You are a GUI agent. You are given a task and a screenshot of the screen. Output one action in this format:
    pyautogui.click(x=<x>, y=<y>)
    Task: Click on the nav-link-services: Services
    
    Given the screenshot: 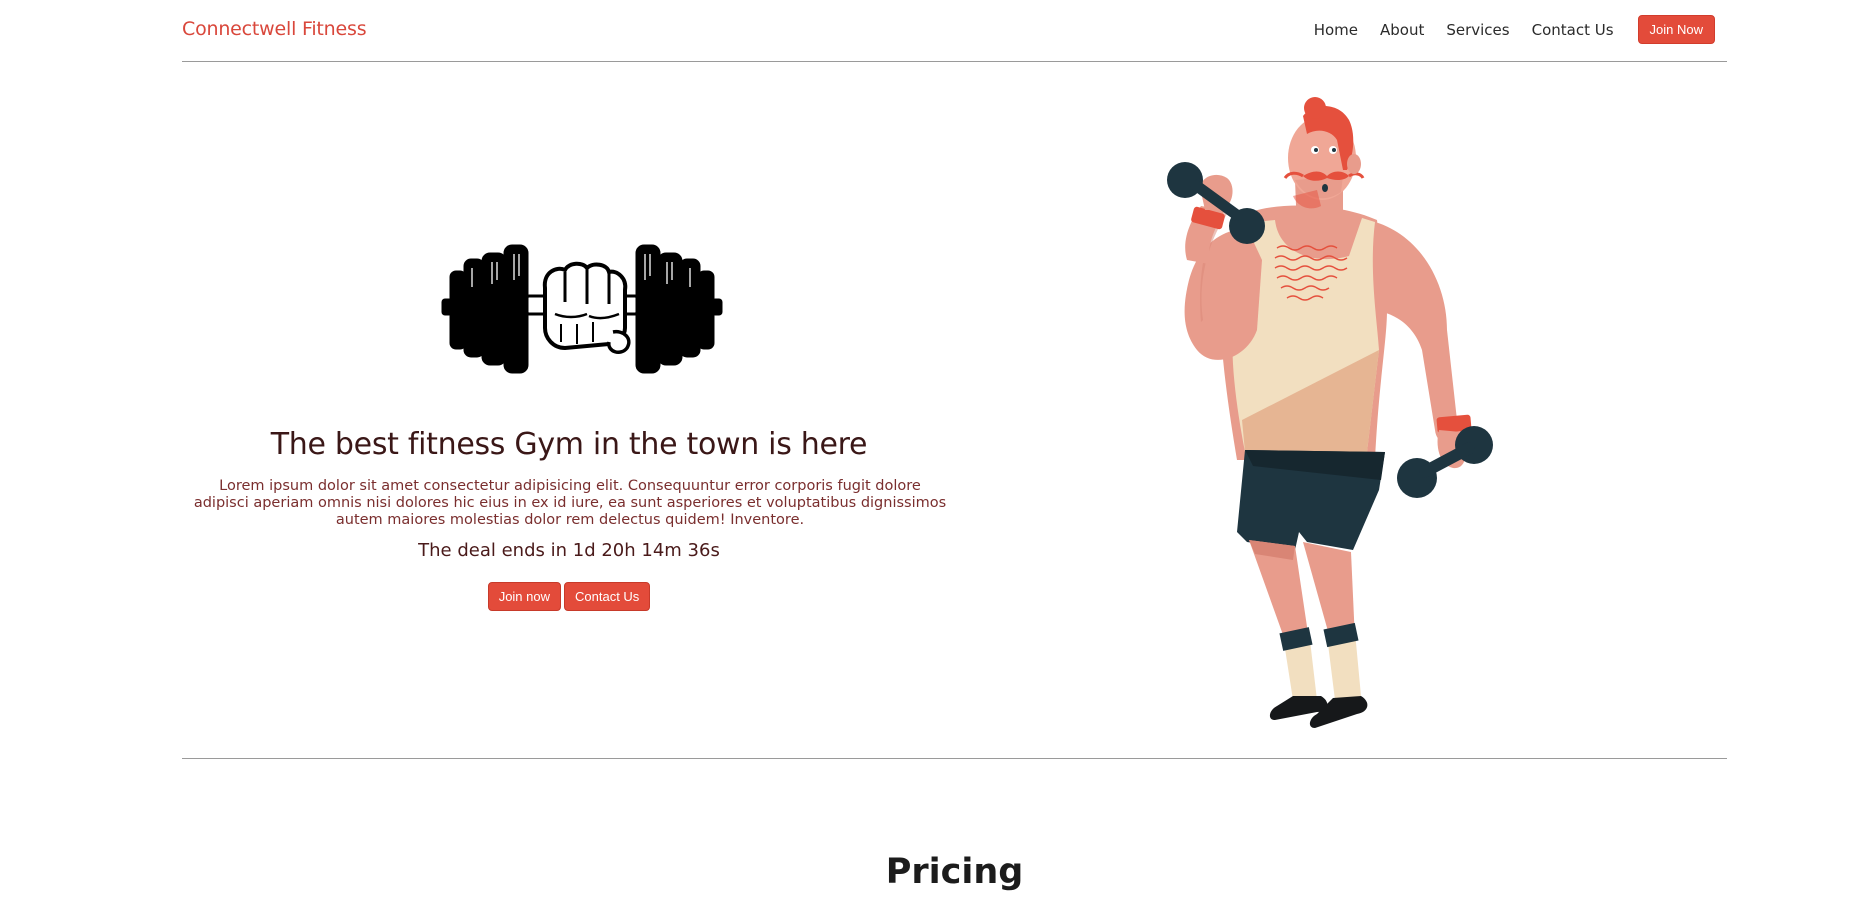 What is the action you would take?
    pyautogui.click(x=1477, y=30)
    